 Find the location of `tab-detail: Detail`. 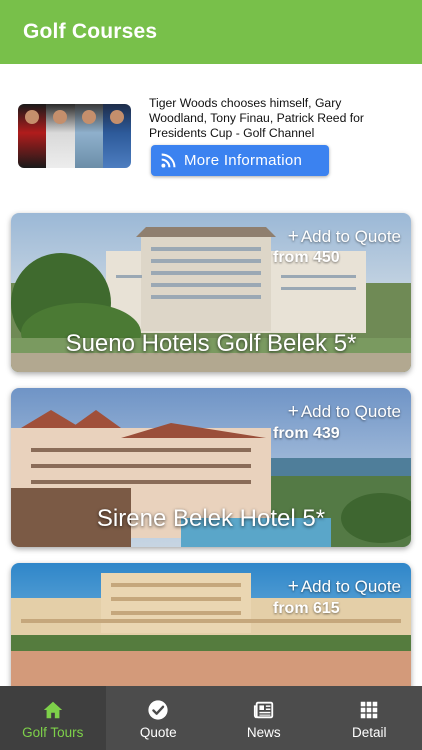

tab-detail: Detail is located at coordinates (369, 718).